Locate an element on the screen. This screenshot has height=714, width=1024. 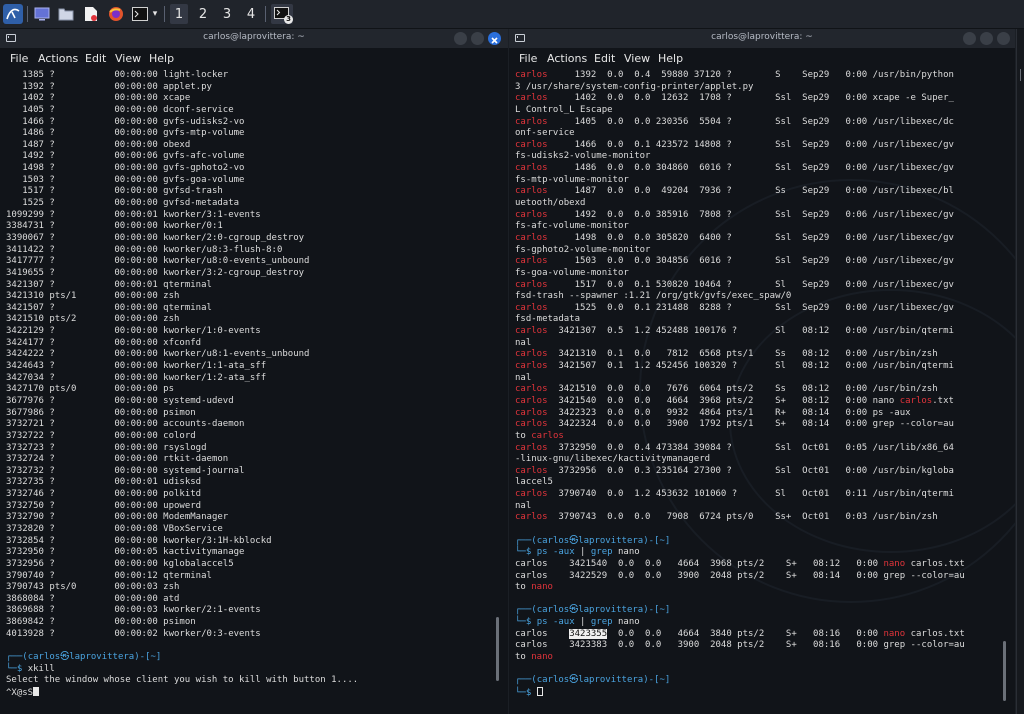
process-row: 3790740 ? 00:00:12 qterminal is located at coordinates (257, 577).